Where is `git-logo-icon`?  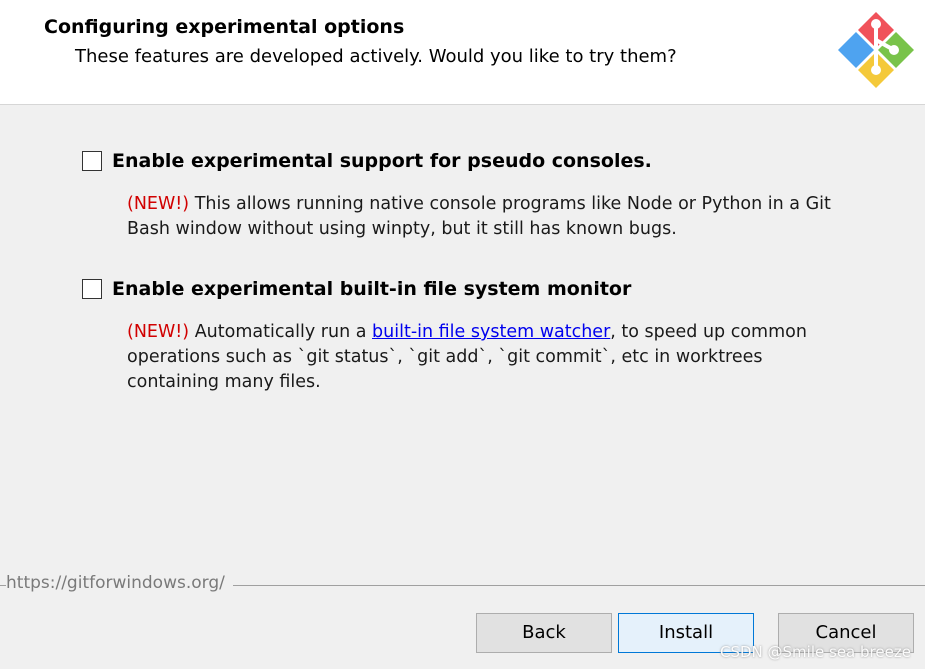
git-logo-icon is located at coordinates (876, 50).